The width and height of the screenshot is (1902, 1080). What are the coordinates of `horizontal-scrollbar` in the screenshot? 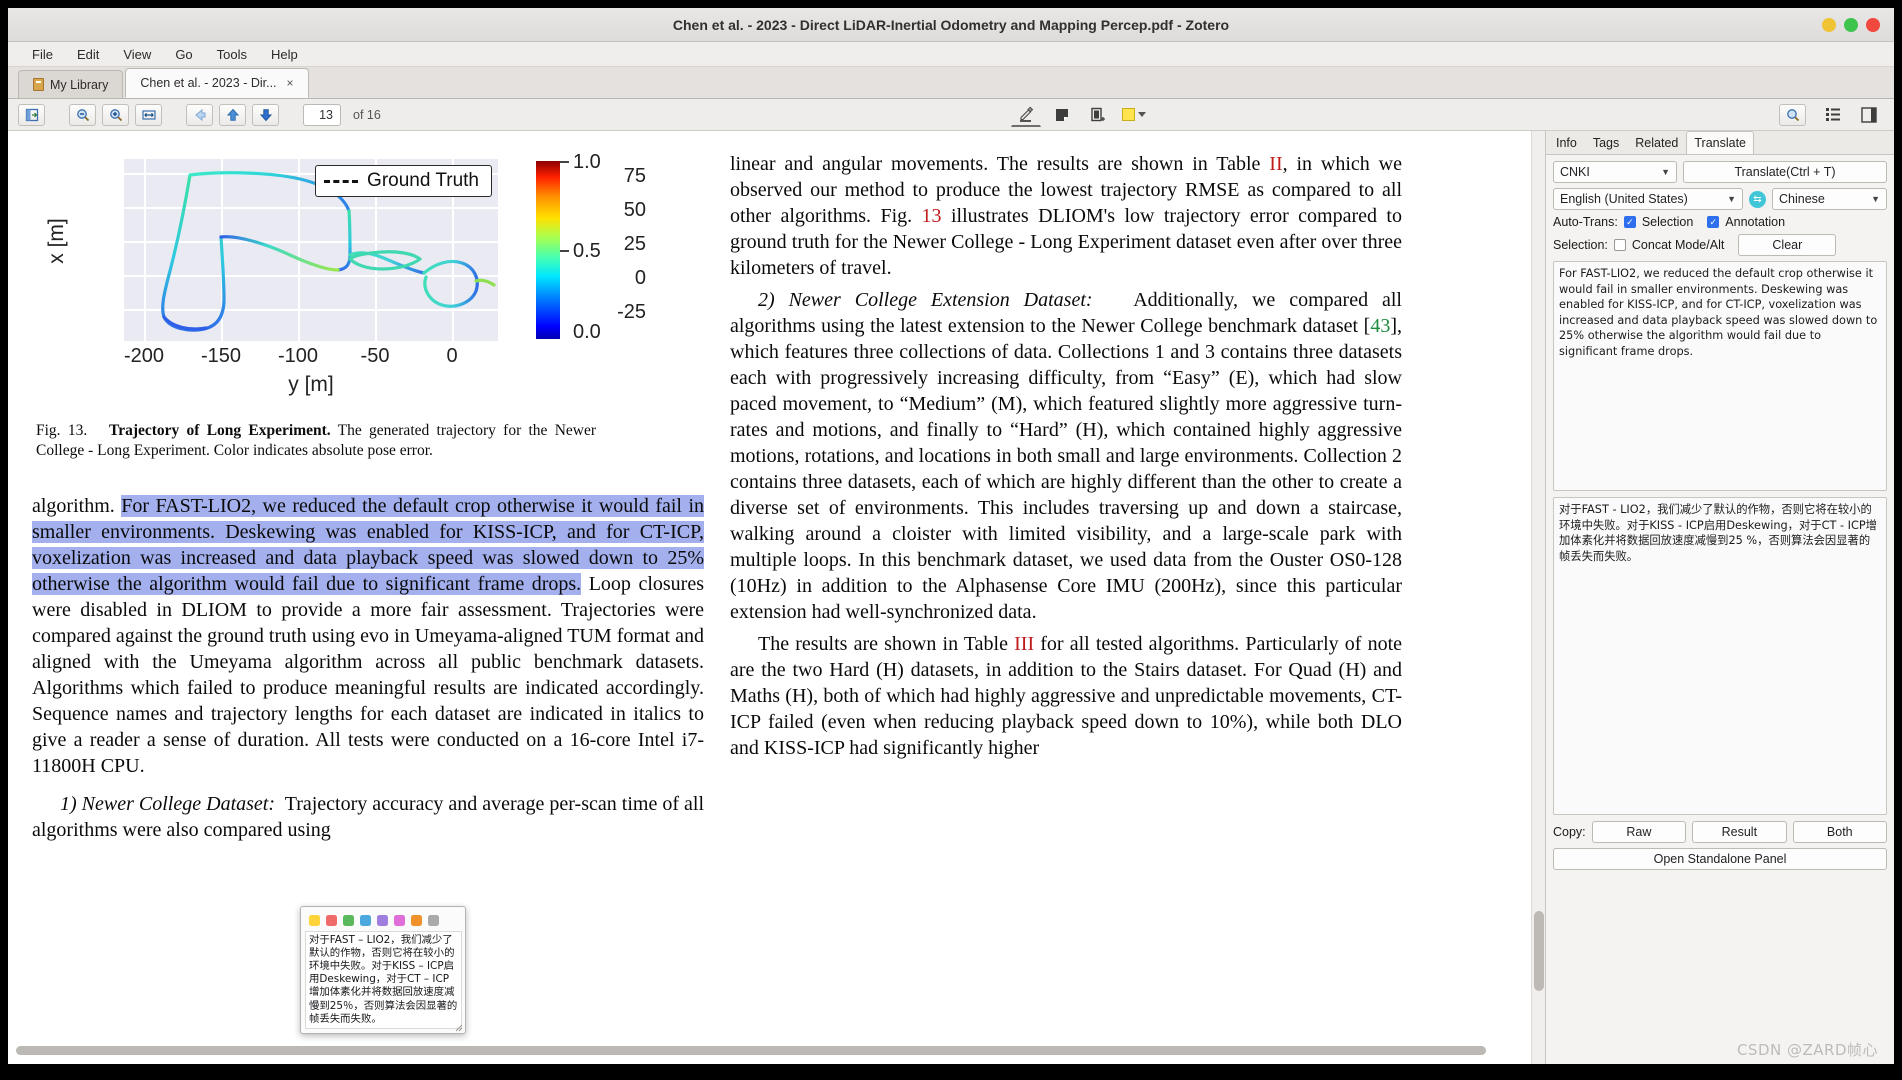 It's located at (955, 1051).